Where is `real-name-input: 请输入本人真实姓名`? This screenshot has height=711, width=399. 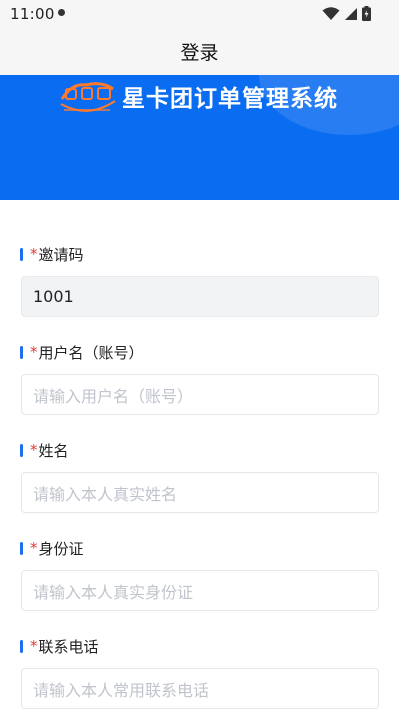
real-name-input: 请输入本人真实姓名 is located at coordinates (200, 492).